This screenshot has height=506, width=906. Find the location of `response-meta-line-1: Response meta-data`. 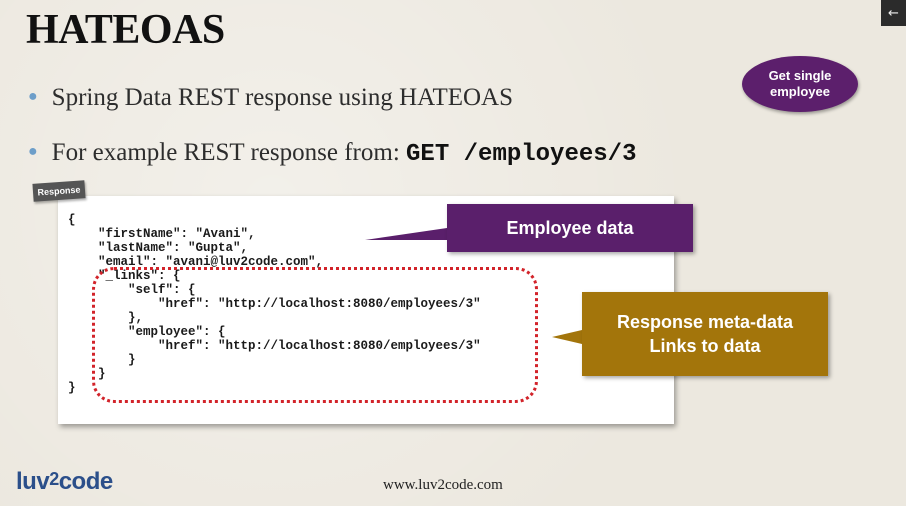

response-meta-line-1: Response meta-data is located at coordinates (705, 322).